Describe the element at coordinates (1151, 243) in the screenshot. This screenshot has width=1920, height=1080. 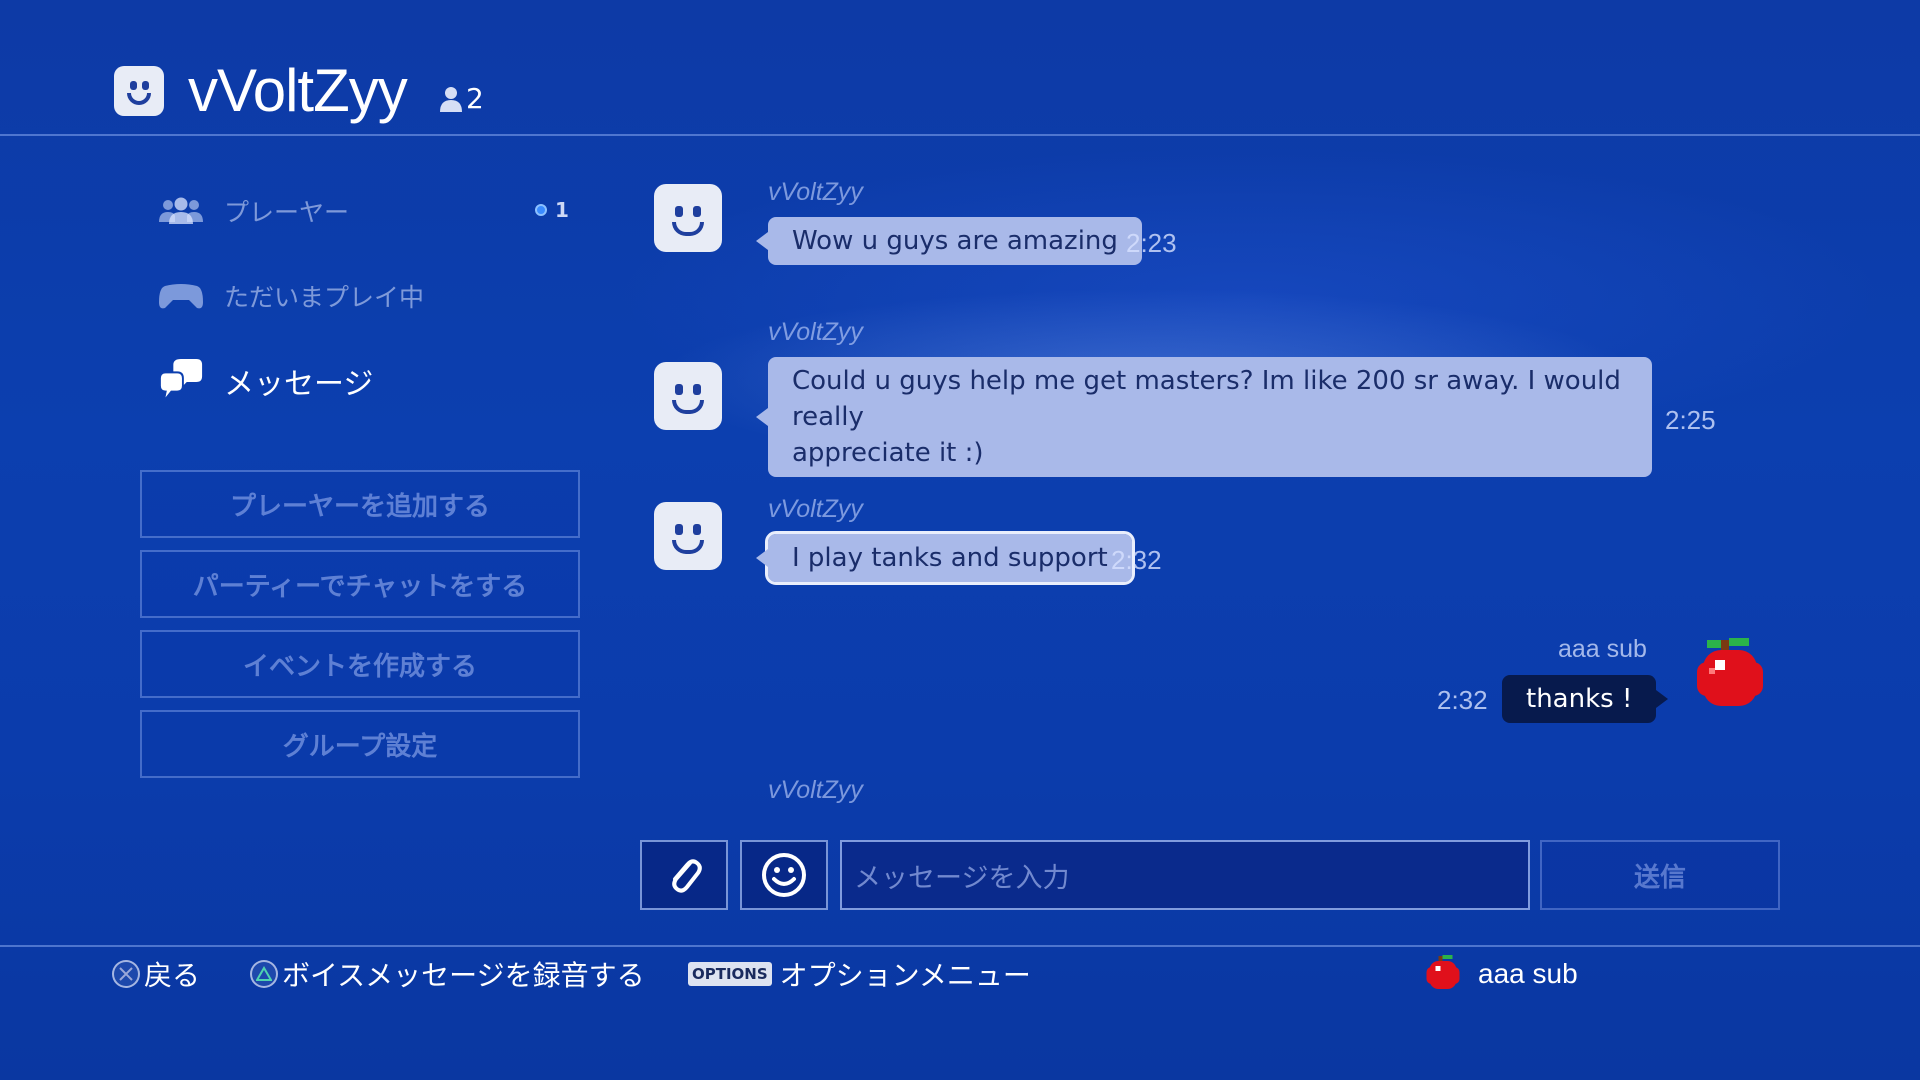
I see `message-time: 2:23` at that location.